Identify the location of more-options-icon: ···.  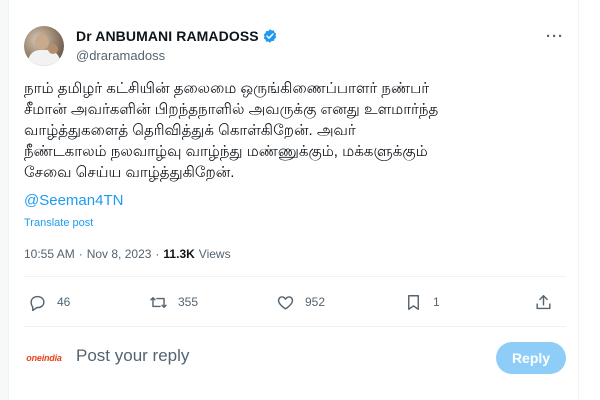
(555, 36).